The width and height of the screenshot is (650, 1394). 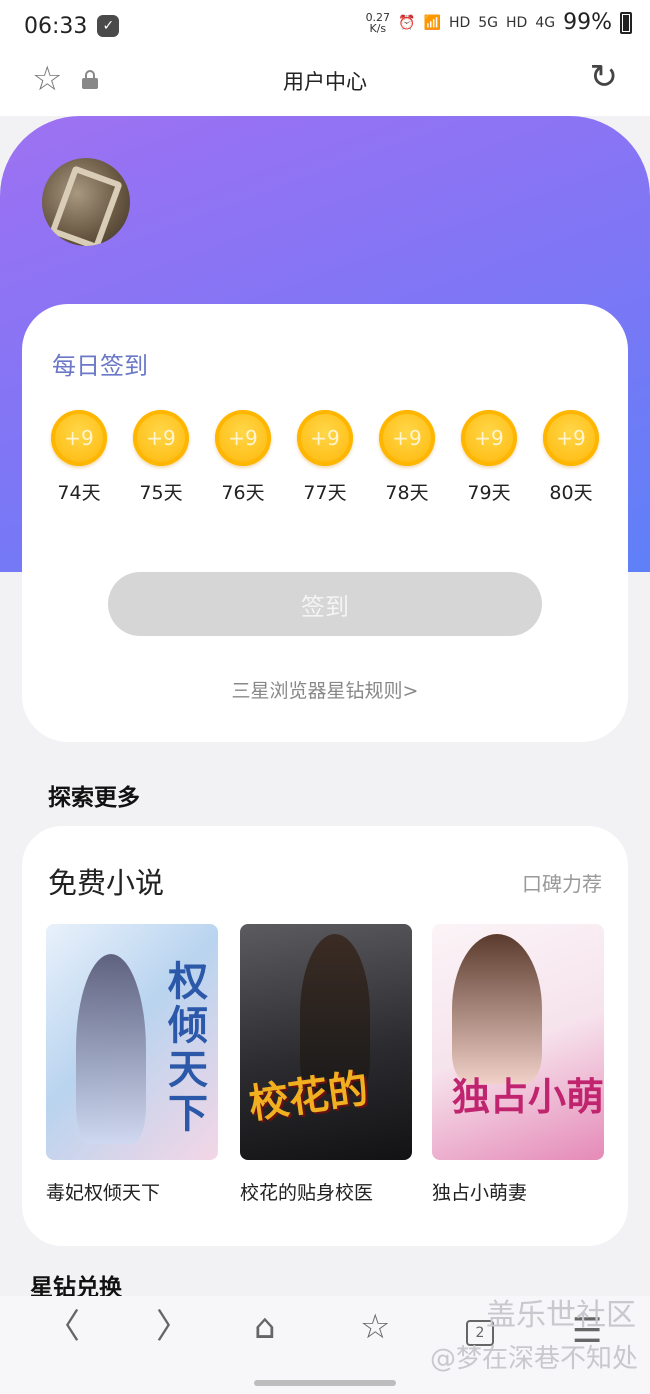 What do you see at coordinates (325, 493) in the screenshot?
I see `checkin-day-label: 77天` at bounding box center [325, 493].